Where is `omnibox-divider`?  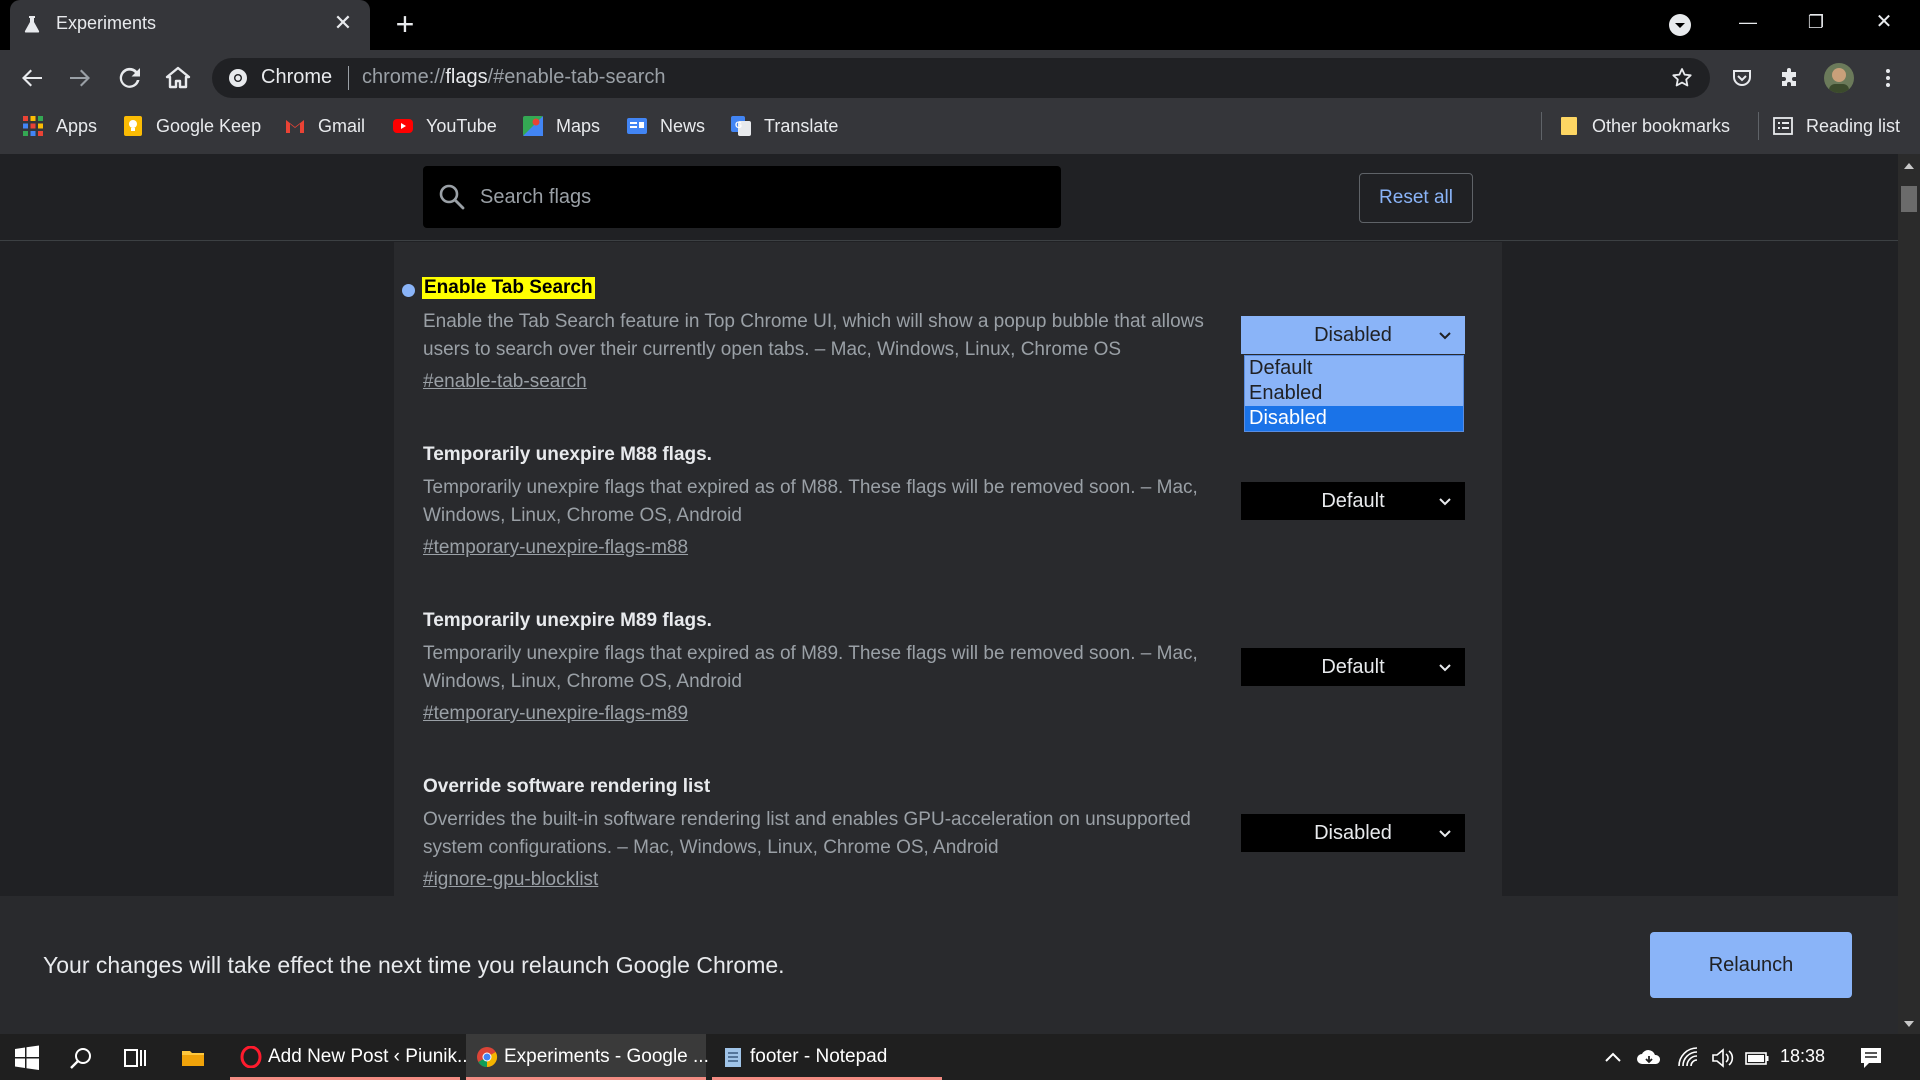 omnibox-divider is located at coordinates (348, 78).